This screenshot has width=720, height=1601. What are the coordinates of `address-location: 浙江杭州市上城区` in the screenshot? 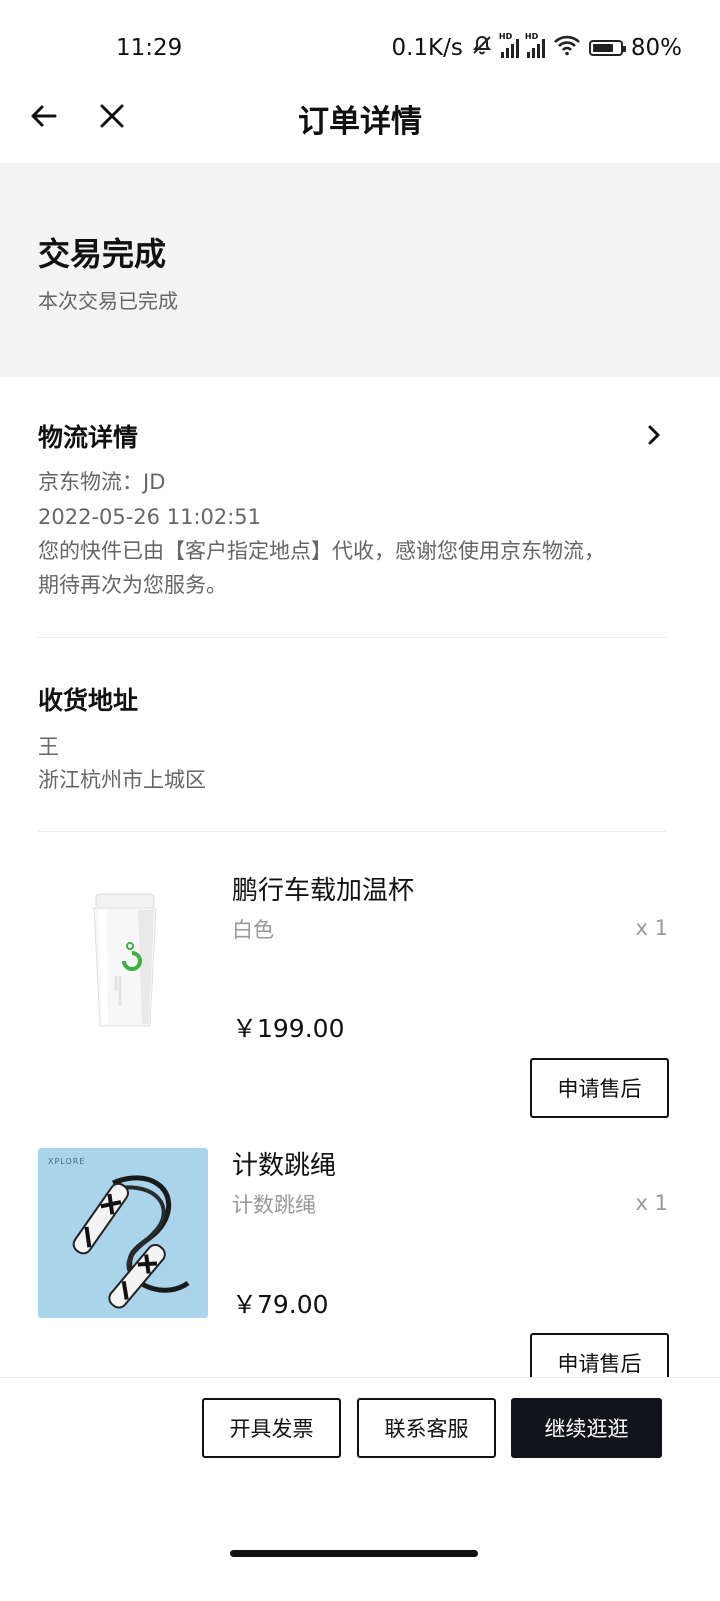 It's located at (122, 780).